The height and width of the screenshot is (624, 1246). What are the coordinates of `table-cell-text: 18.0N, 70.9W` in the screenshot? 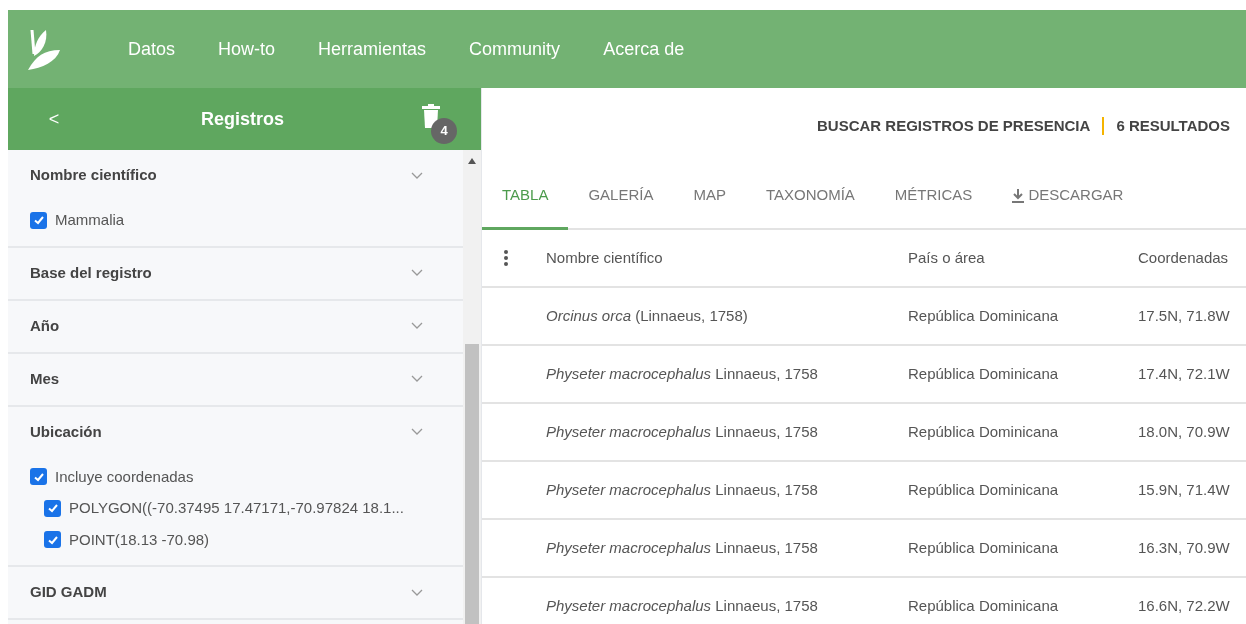 It's located at (1184, 431).